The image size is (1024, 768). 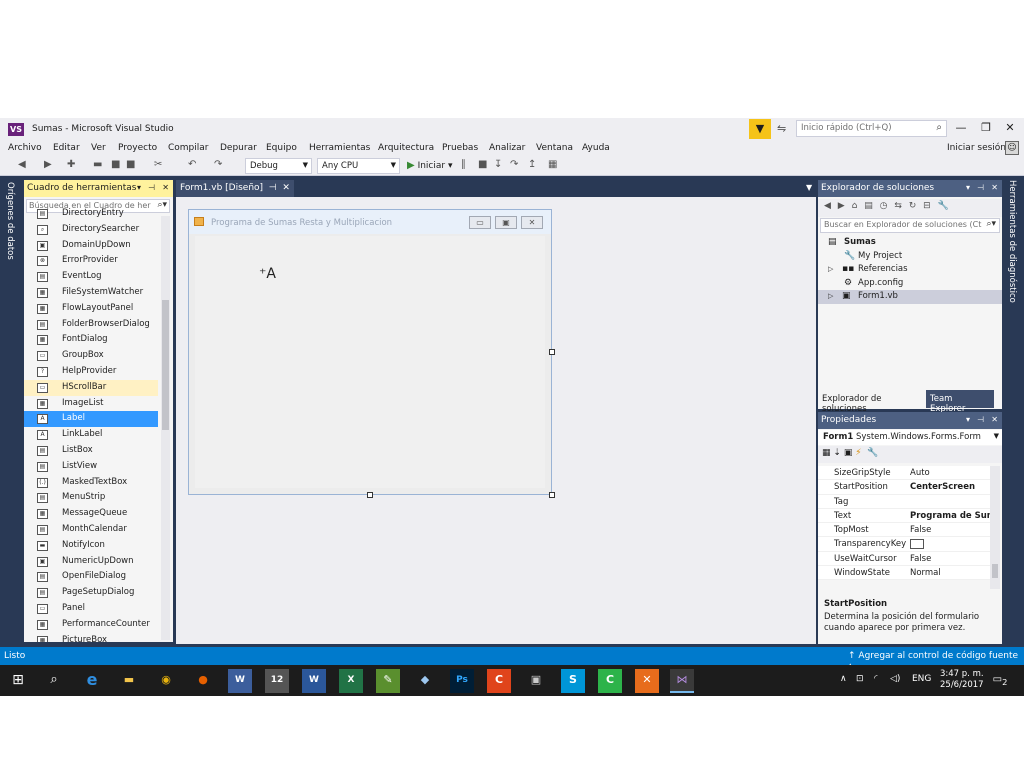 What do you see at coordinates (950, 516) in the screenshot?
I see `property-value: Programa de Suma` at bounding box center [950, 516].